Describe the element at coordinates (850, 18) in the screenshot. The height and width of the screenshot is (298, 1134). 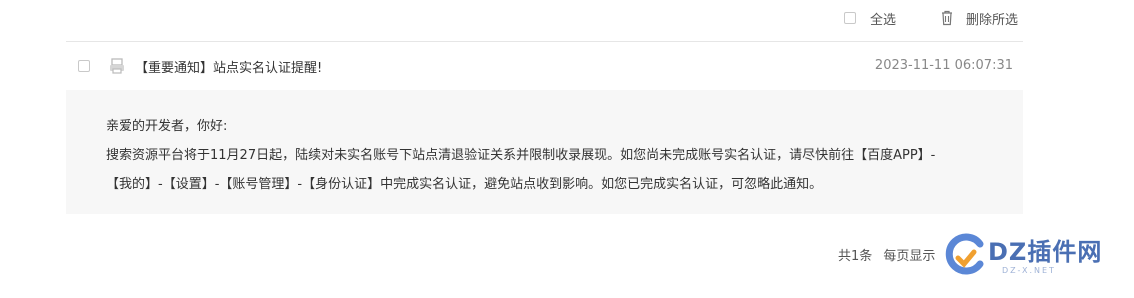
I see `select-all-checkbox` at that location.